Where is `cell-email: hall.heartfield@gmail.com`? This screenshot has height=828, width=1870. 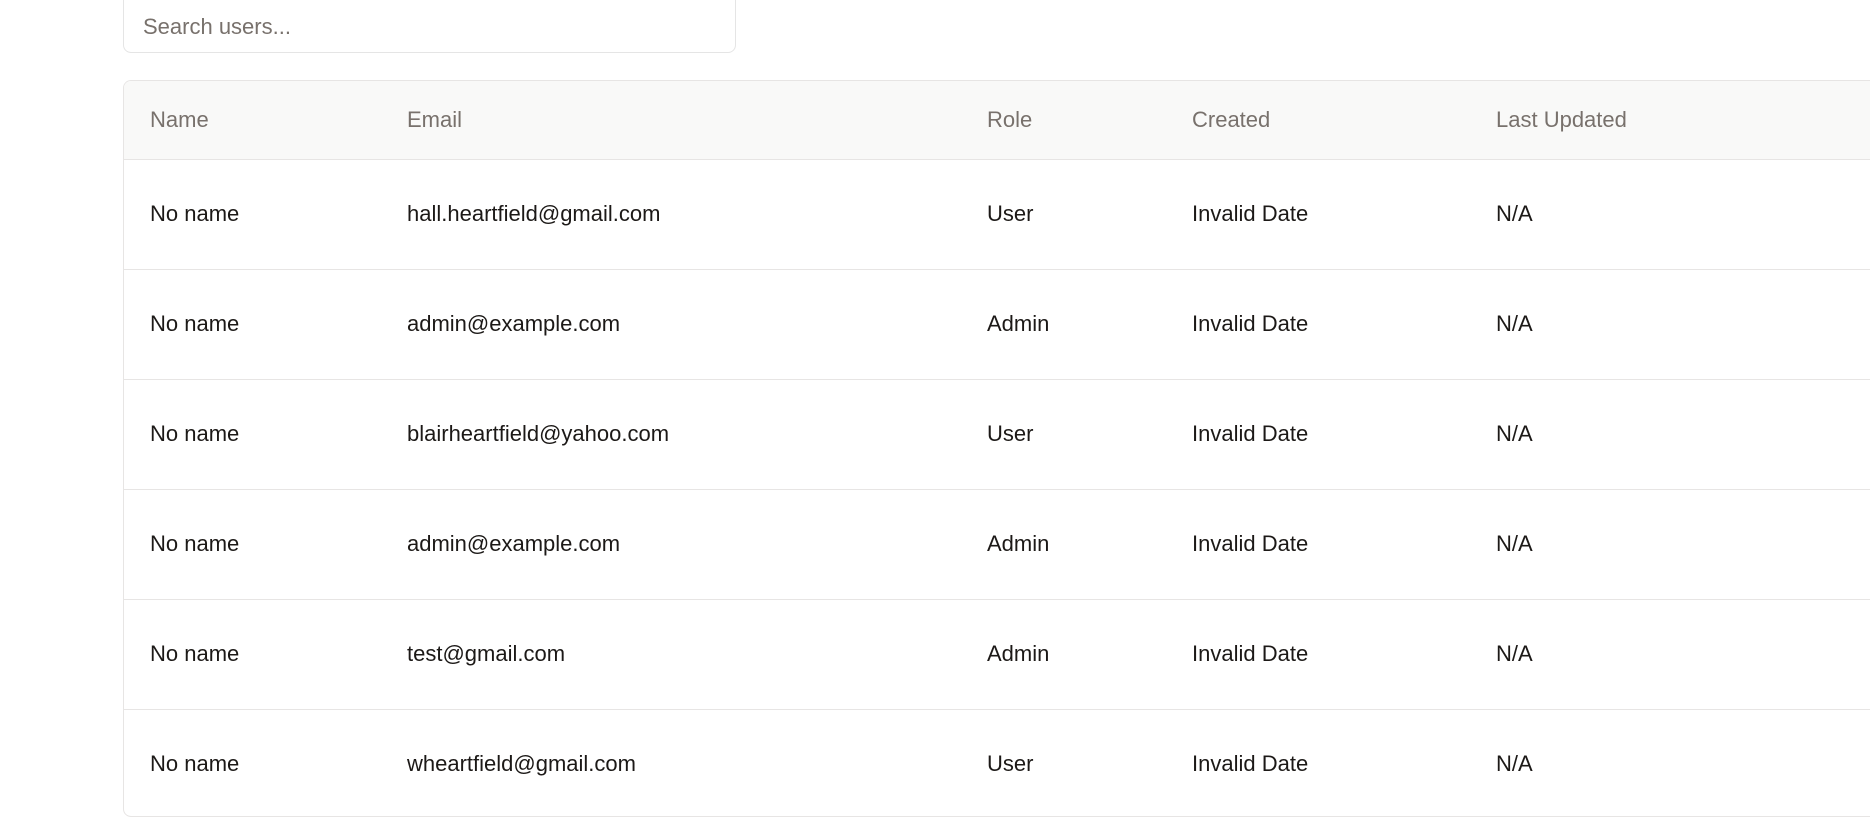
cell-email: hall.heartfield@gmail.com is located at coordinates (671, 214).